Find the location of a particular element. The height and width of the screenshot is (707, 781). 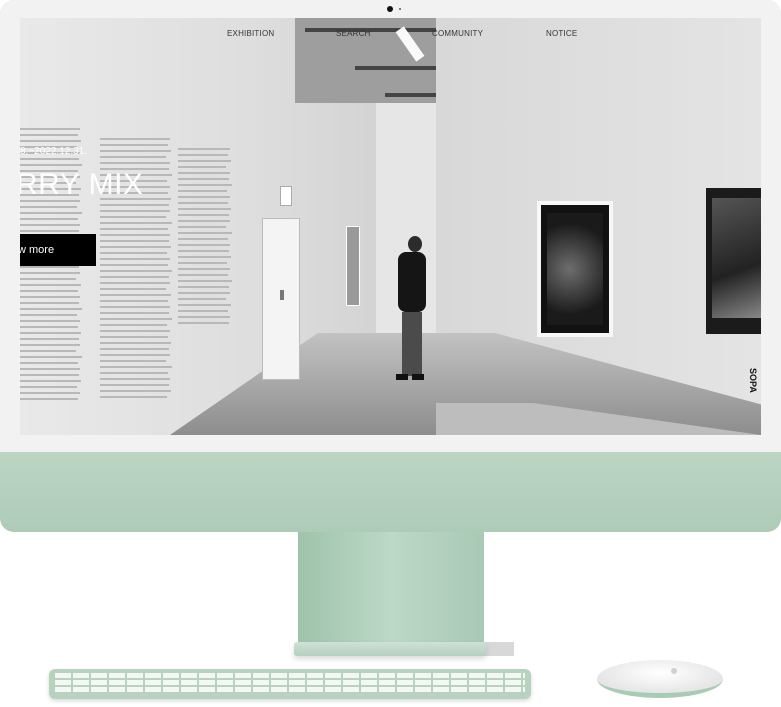

visitor-figure is located at coordinates (410, 311).